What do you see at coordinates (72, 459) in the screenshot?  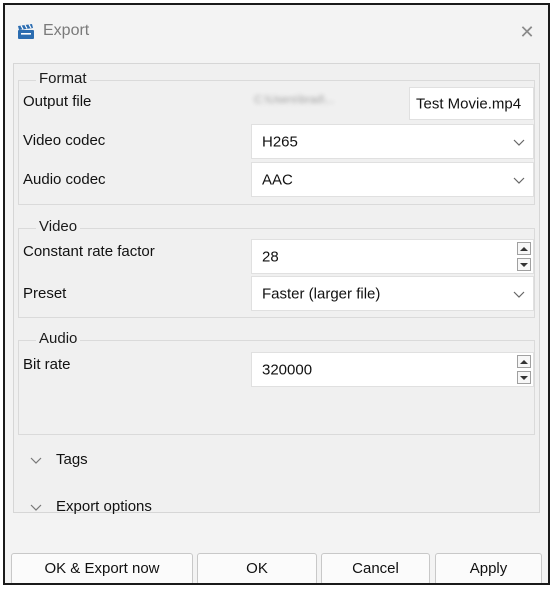 I see `tags-section-label: Tags` at bounding box center [72, 459].